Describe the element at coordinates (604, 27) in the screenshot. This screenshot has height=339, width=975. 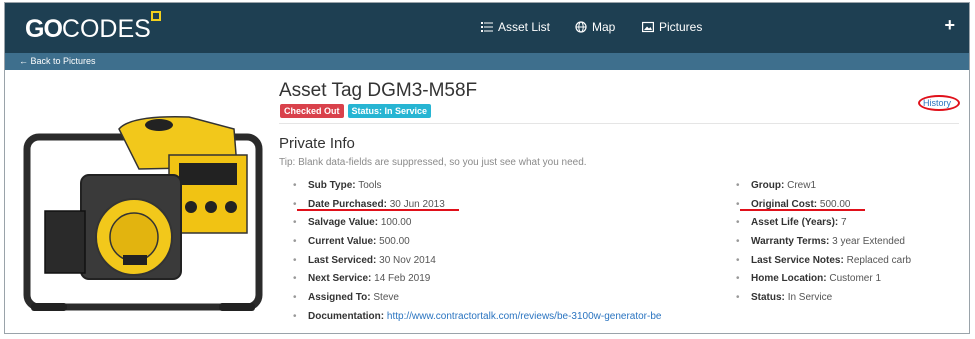
I see `nav-map-label: Map` at that location.